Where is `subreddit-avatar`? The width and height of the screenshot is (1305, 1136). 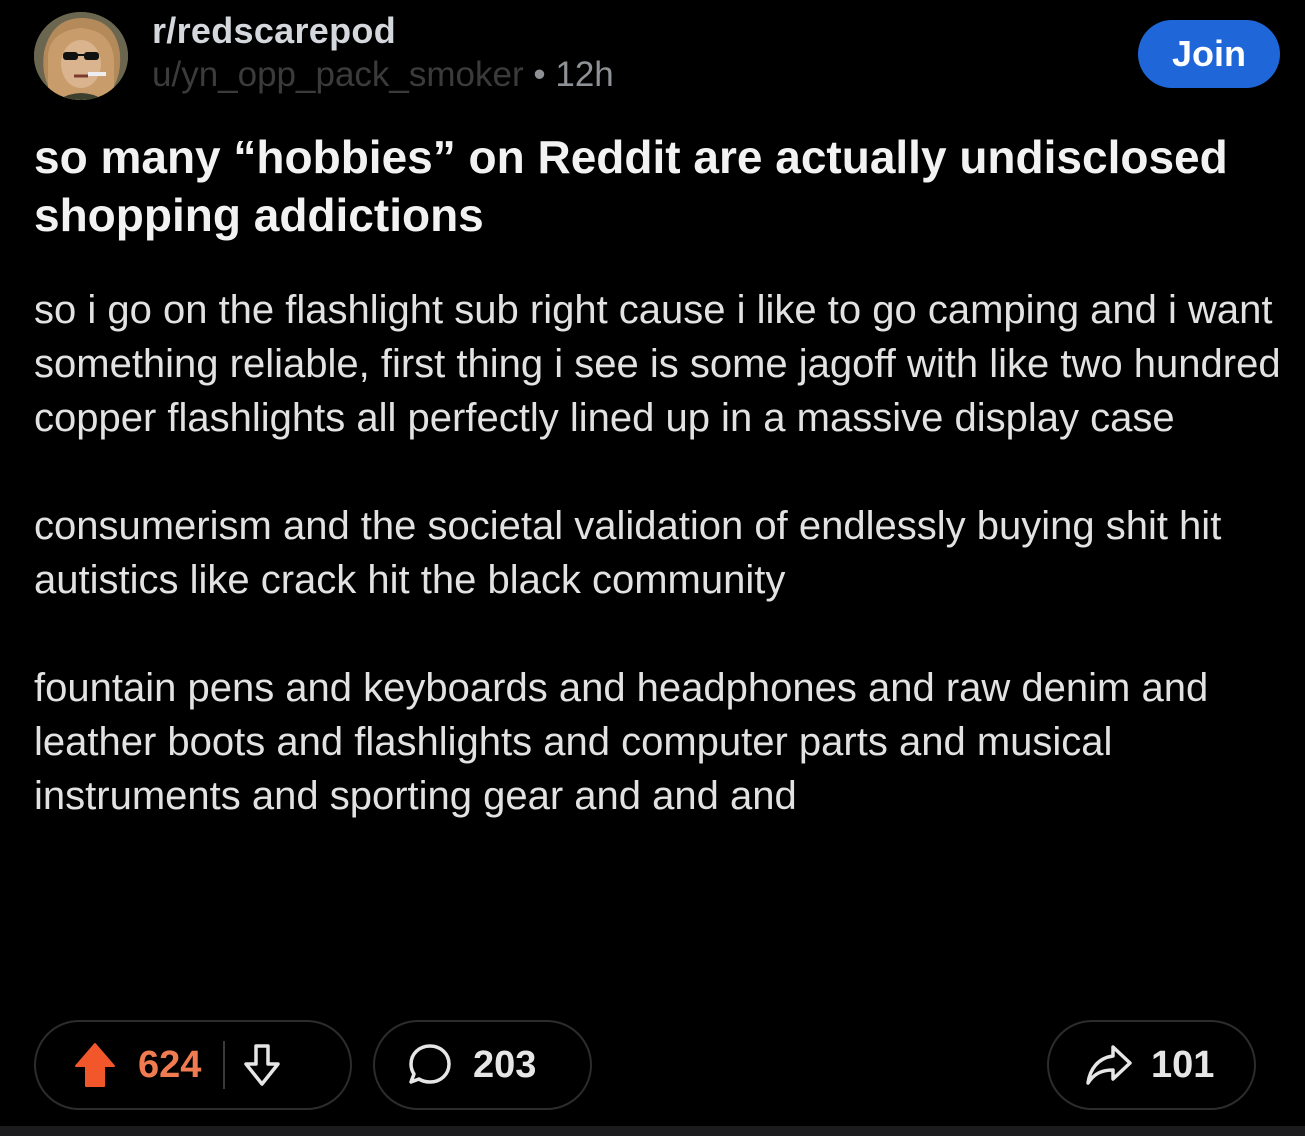
subreddit-avatar is located at coordinates (81, 56).